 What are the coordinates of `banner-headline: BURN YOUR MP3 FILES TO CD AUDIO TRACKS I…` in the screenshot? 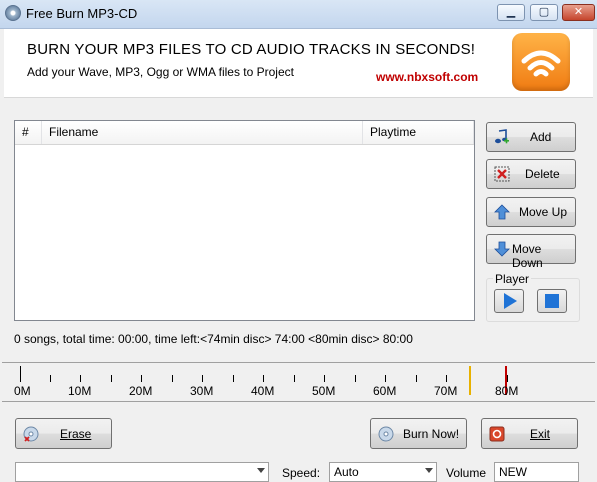 It's located at (251, 49).